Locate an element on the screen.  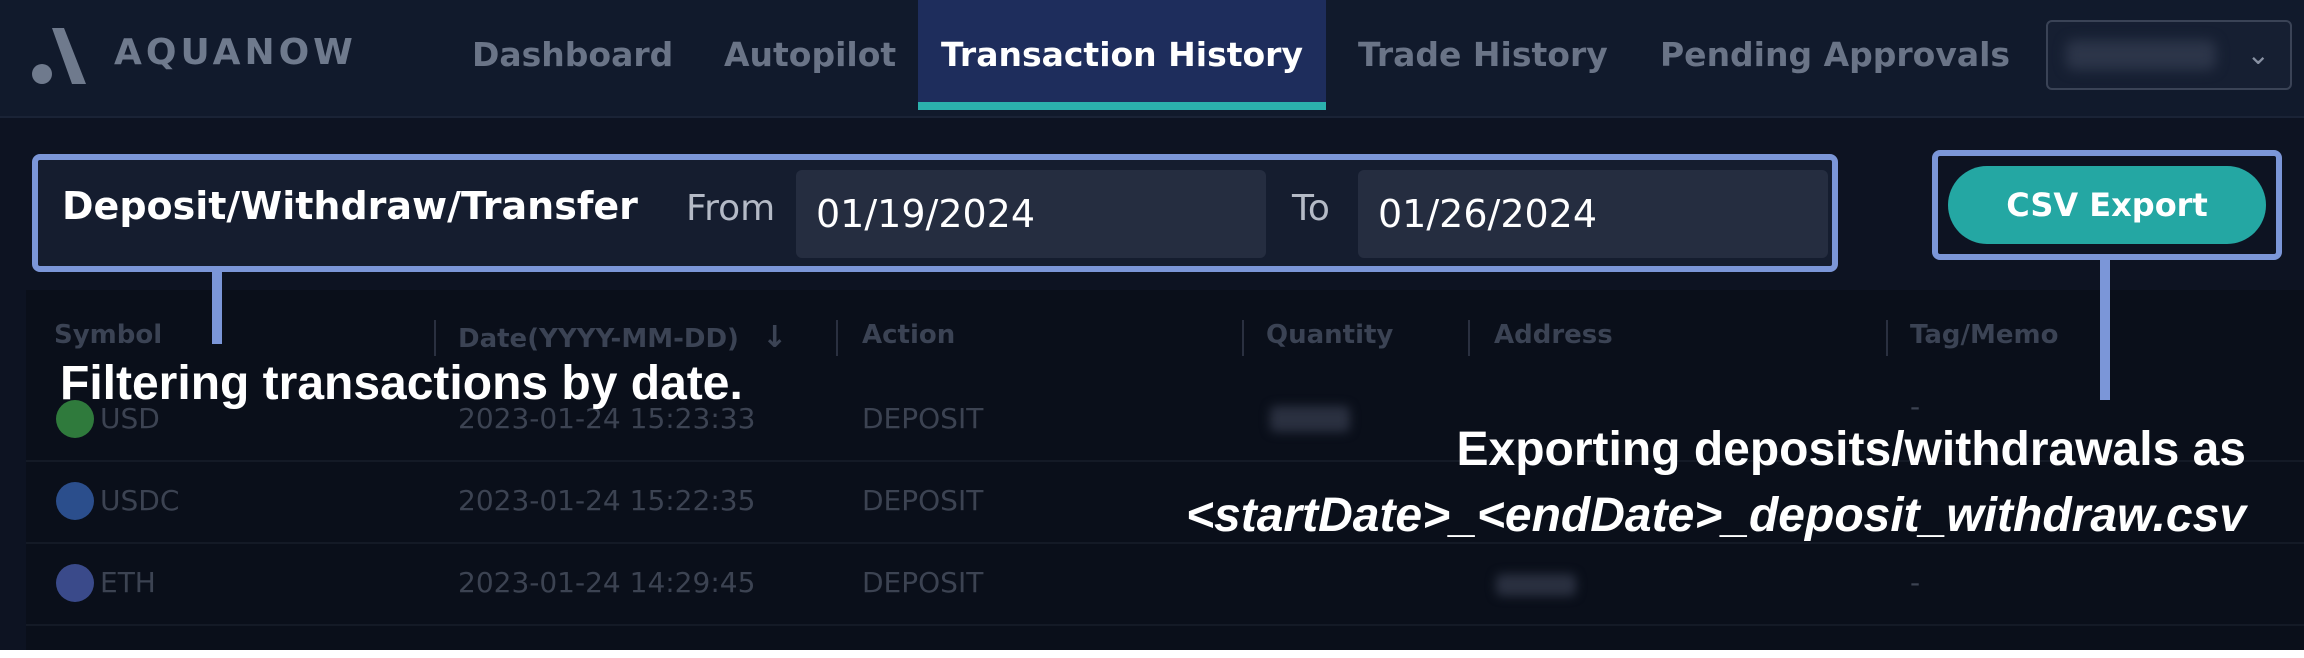
row-symbol: ETH is located at coordinates (128, 582).